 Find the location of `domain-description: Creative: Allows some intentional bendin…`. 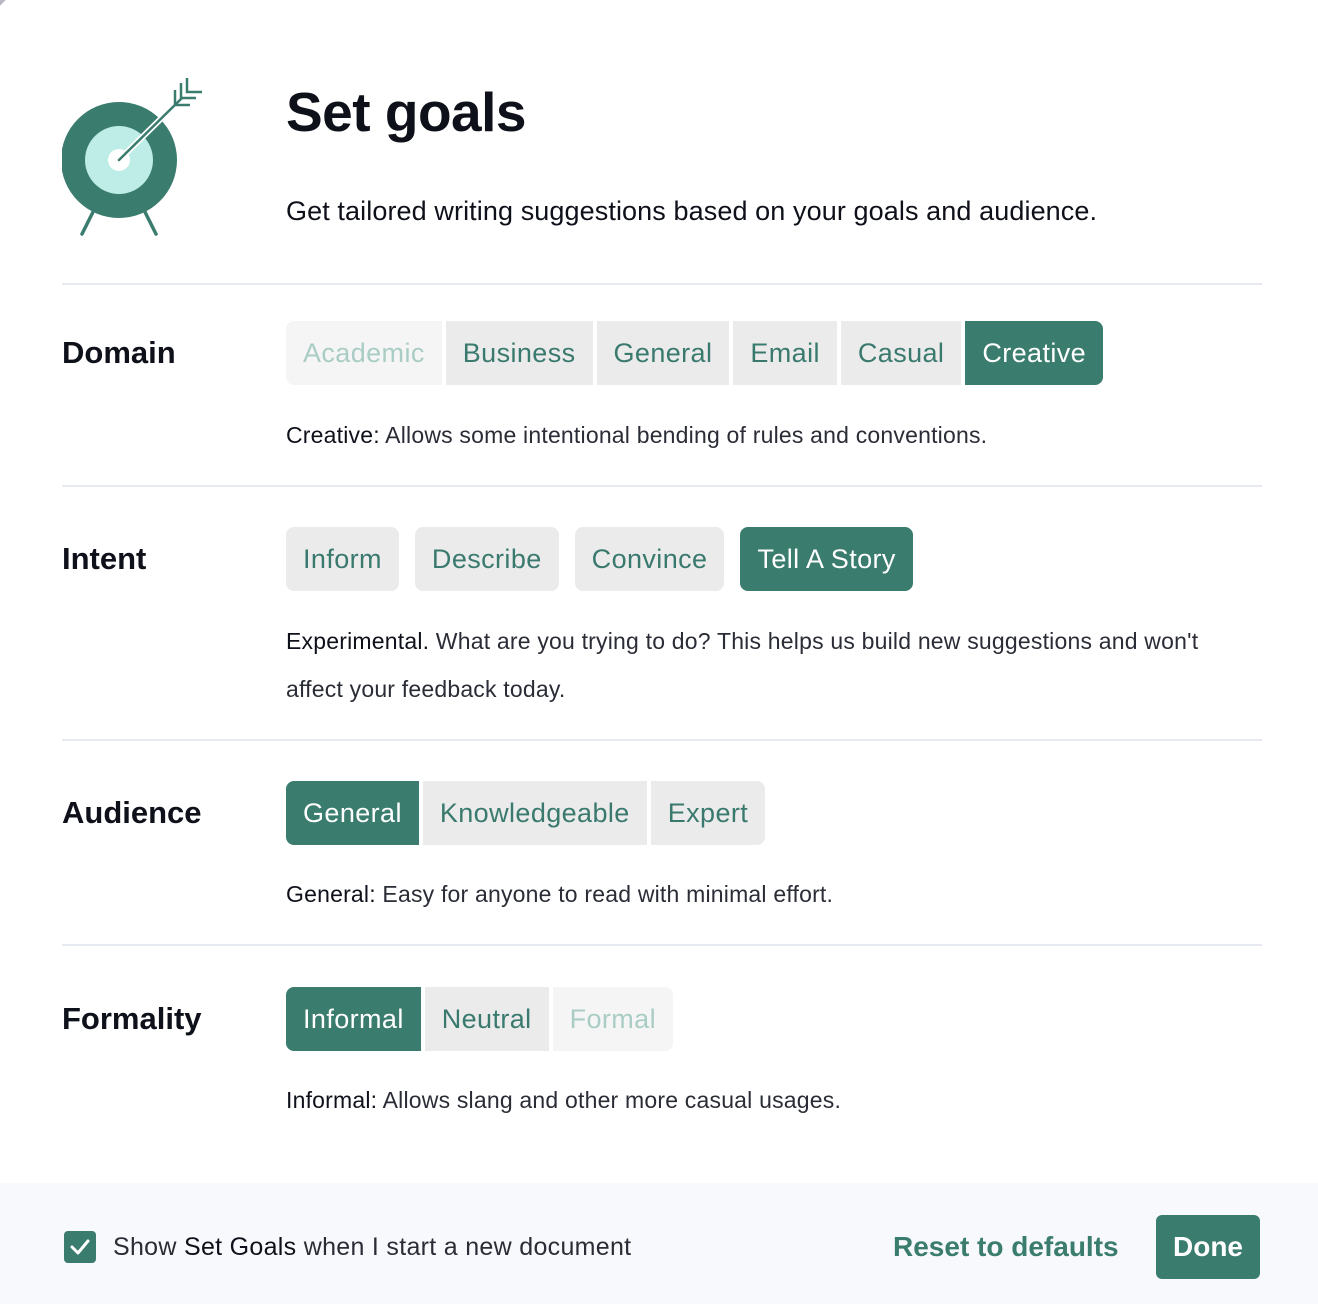

domain-description: Creative: Allows some intentional bendin… is located at coordinates (766, 435).